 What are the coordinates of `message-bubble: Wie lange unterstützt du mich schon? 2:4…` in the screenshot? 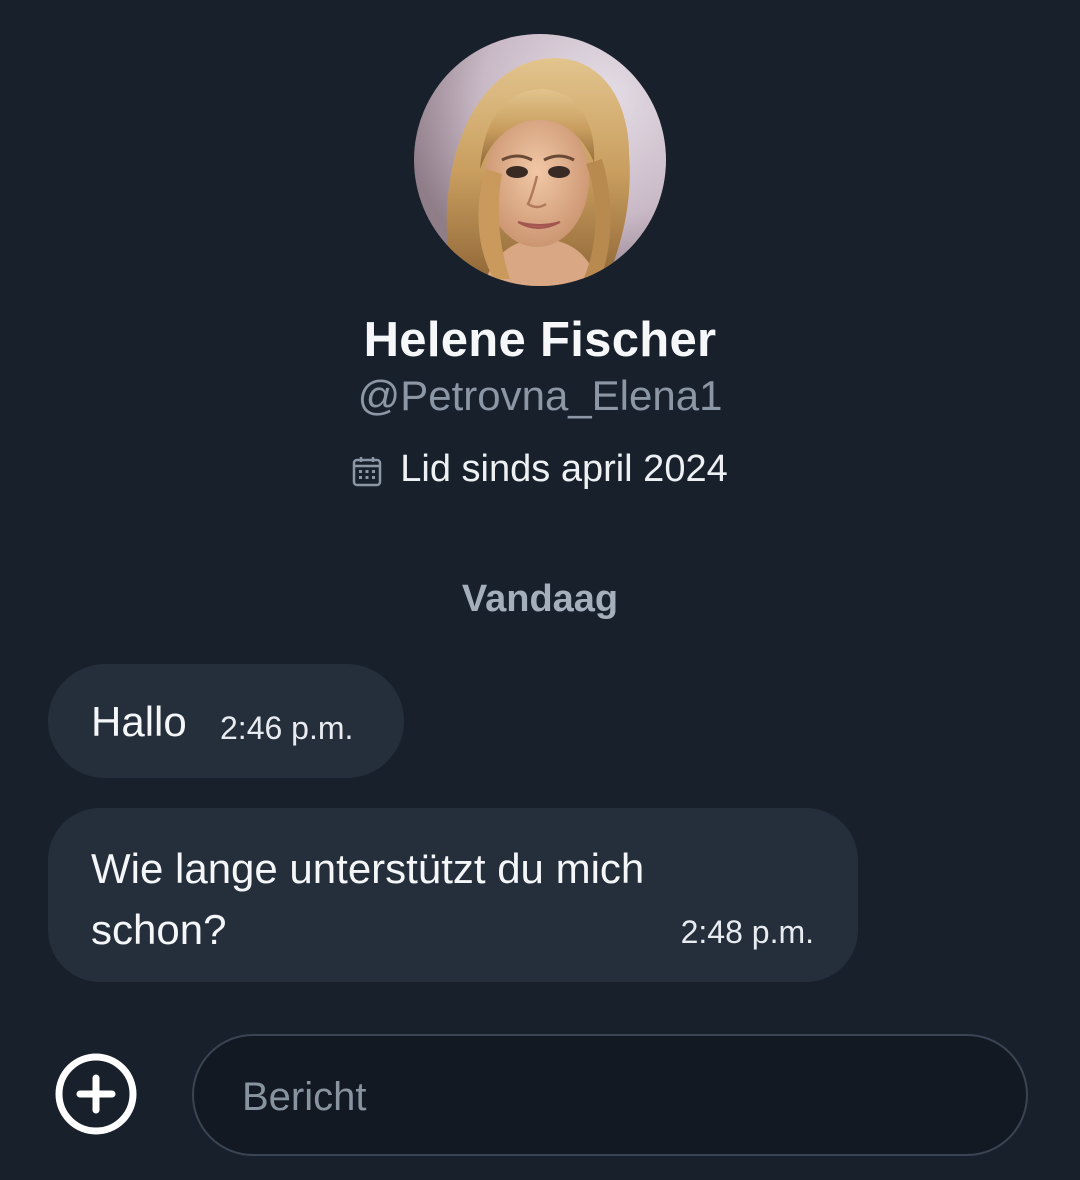 It's located at (453, 895).